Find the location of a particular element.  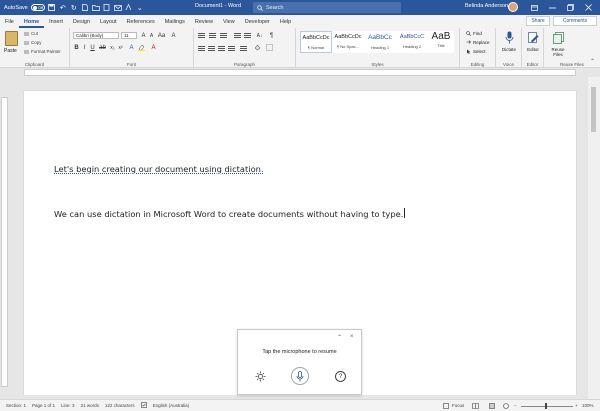

find-button: Find is located at coordinates (474, 33).